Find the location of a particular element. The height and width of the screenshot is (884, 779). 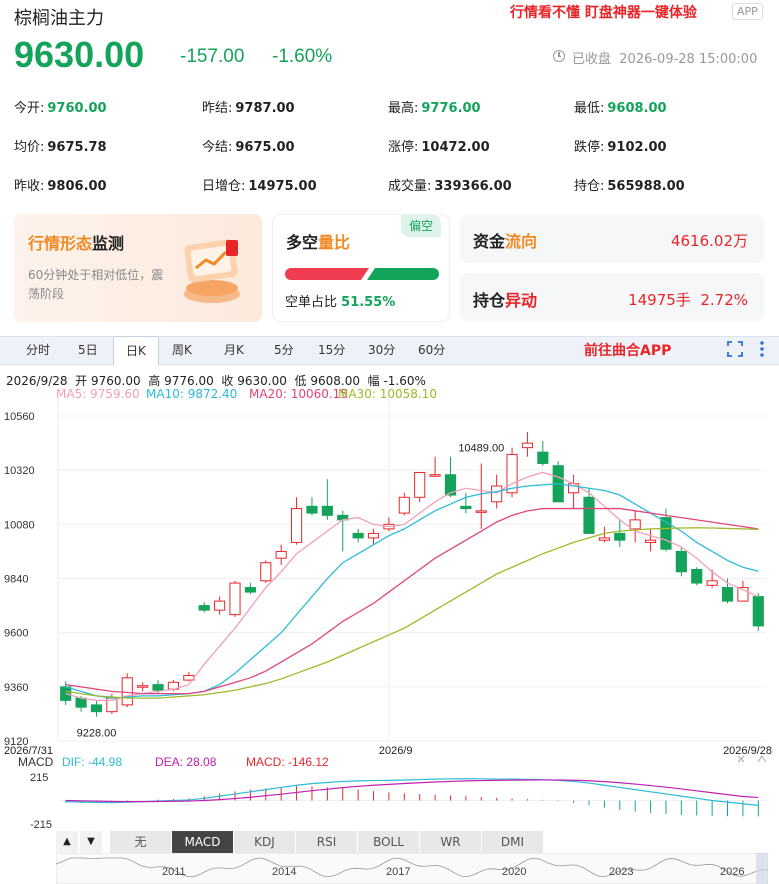

tab-period: 15分 is located at coordinates (331, 350).